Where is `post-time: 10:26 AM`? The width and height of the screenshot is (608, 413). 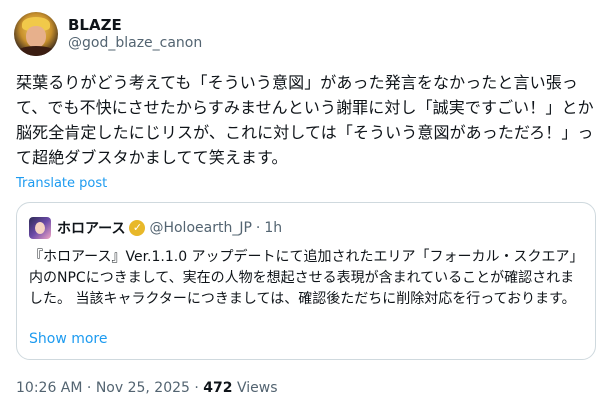
post-time: 10:26 AM is located at coordinates (49, 388).